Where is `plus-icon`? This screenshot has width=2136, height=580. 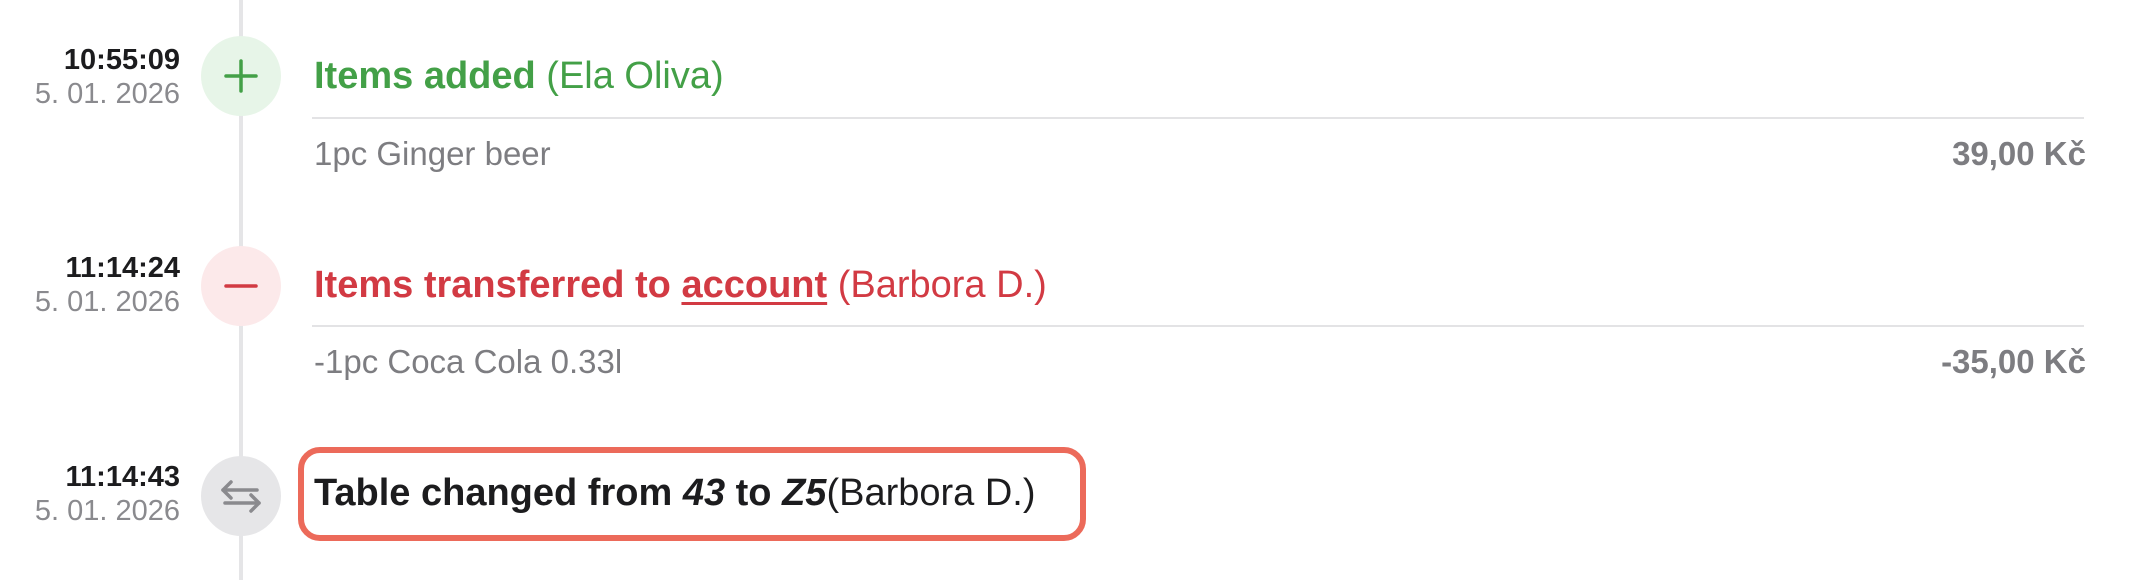 plus-icon is located at coordinates (241, 76).